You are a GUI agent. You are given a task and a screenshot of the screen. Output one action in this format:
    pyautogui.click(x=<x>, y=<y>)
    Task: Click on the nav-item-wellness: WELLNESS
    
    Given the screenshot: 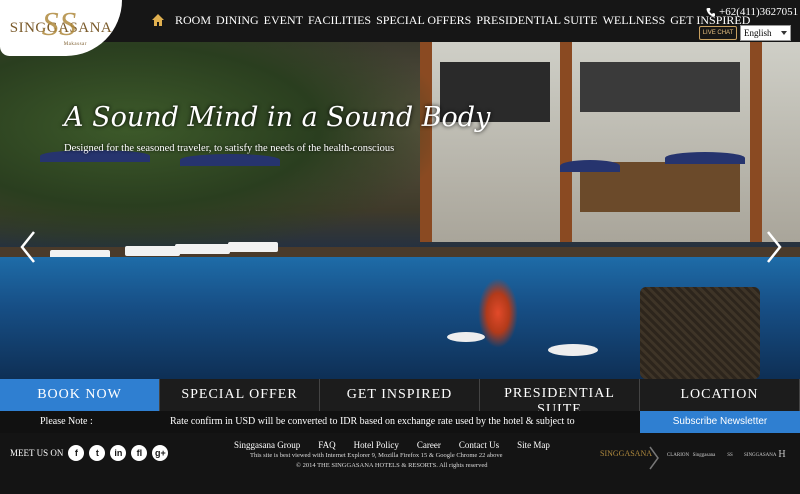 What is the action you would take?
    pyautogui.click(x=634, y=20)
    